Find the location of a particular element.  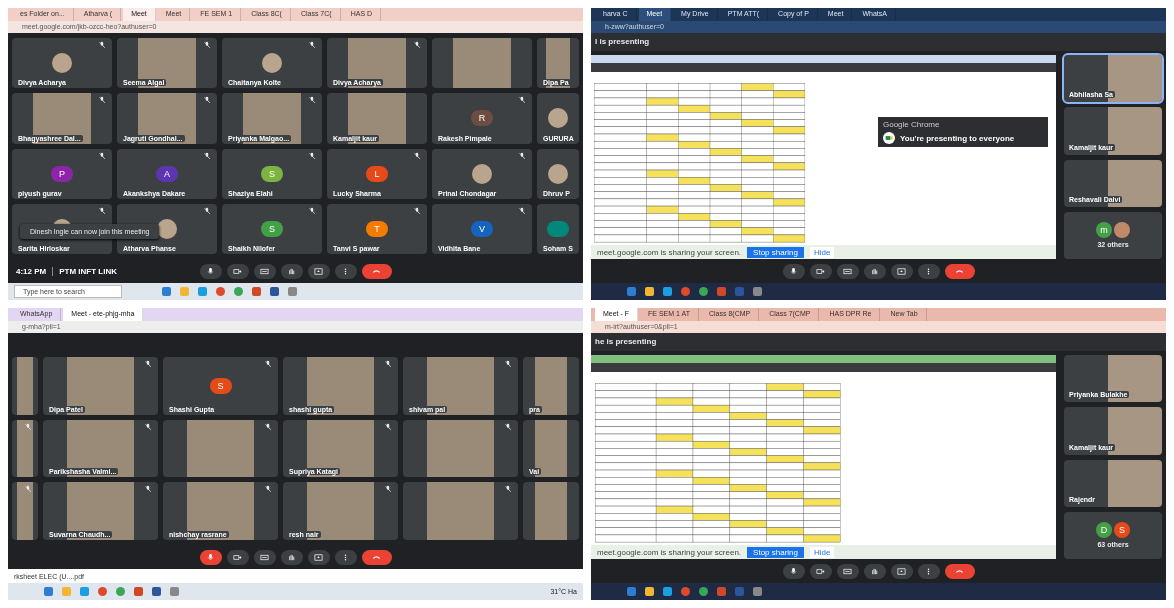

avatar-initial: P is located at coordinates (62, 173).